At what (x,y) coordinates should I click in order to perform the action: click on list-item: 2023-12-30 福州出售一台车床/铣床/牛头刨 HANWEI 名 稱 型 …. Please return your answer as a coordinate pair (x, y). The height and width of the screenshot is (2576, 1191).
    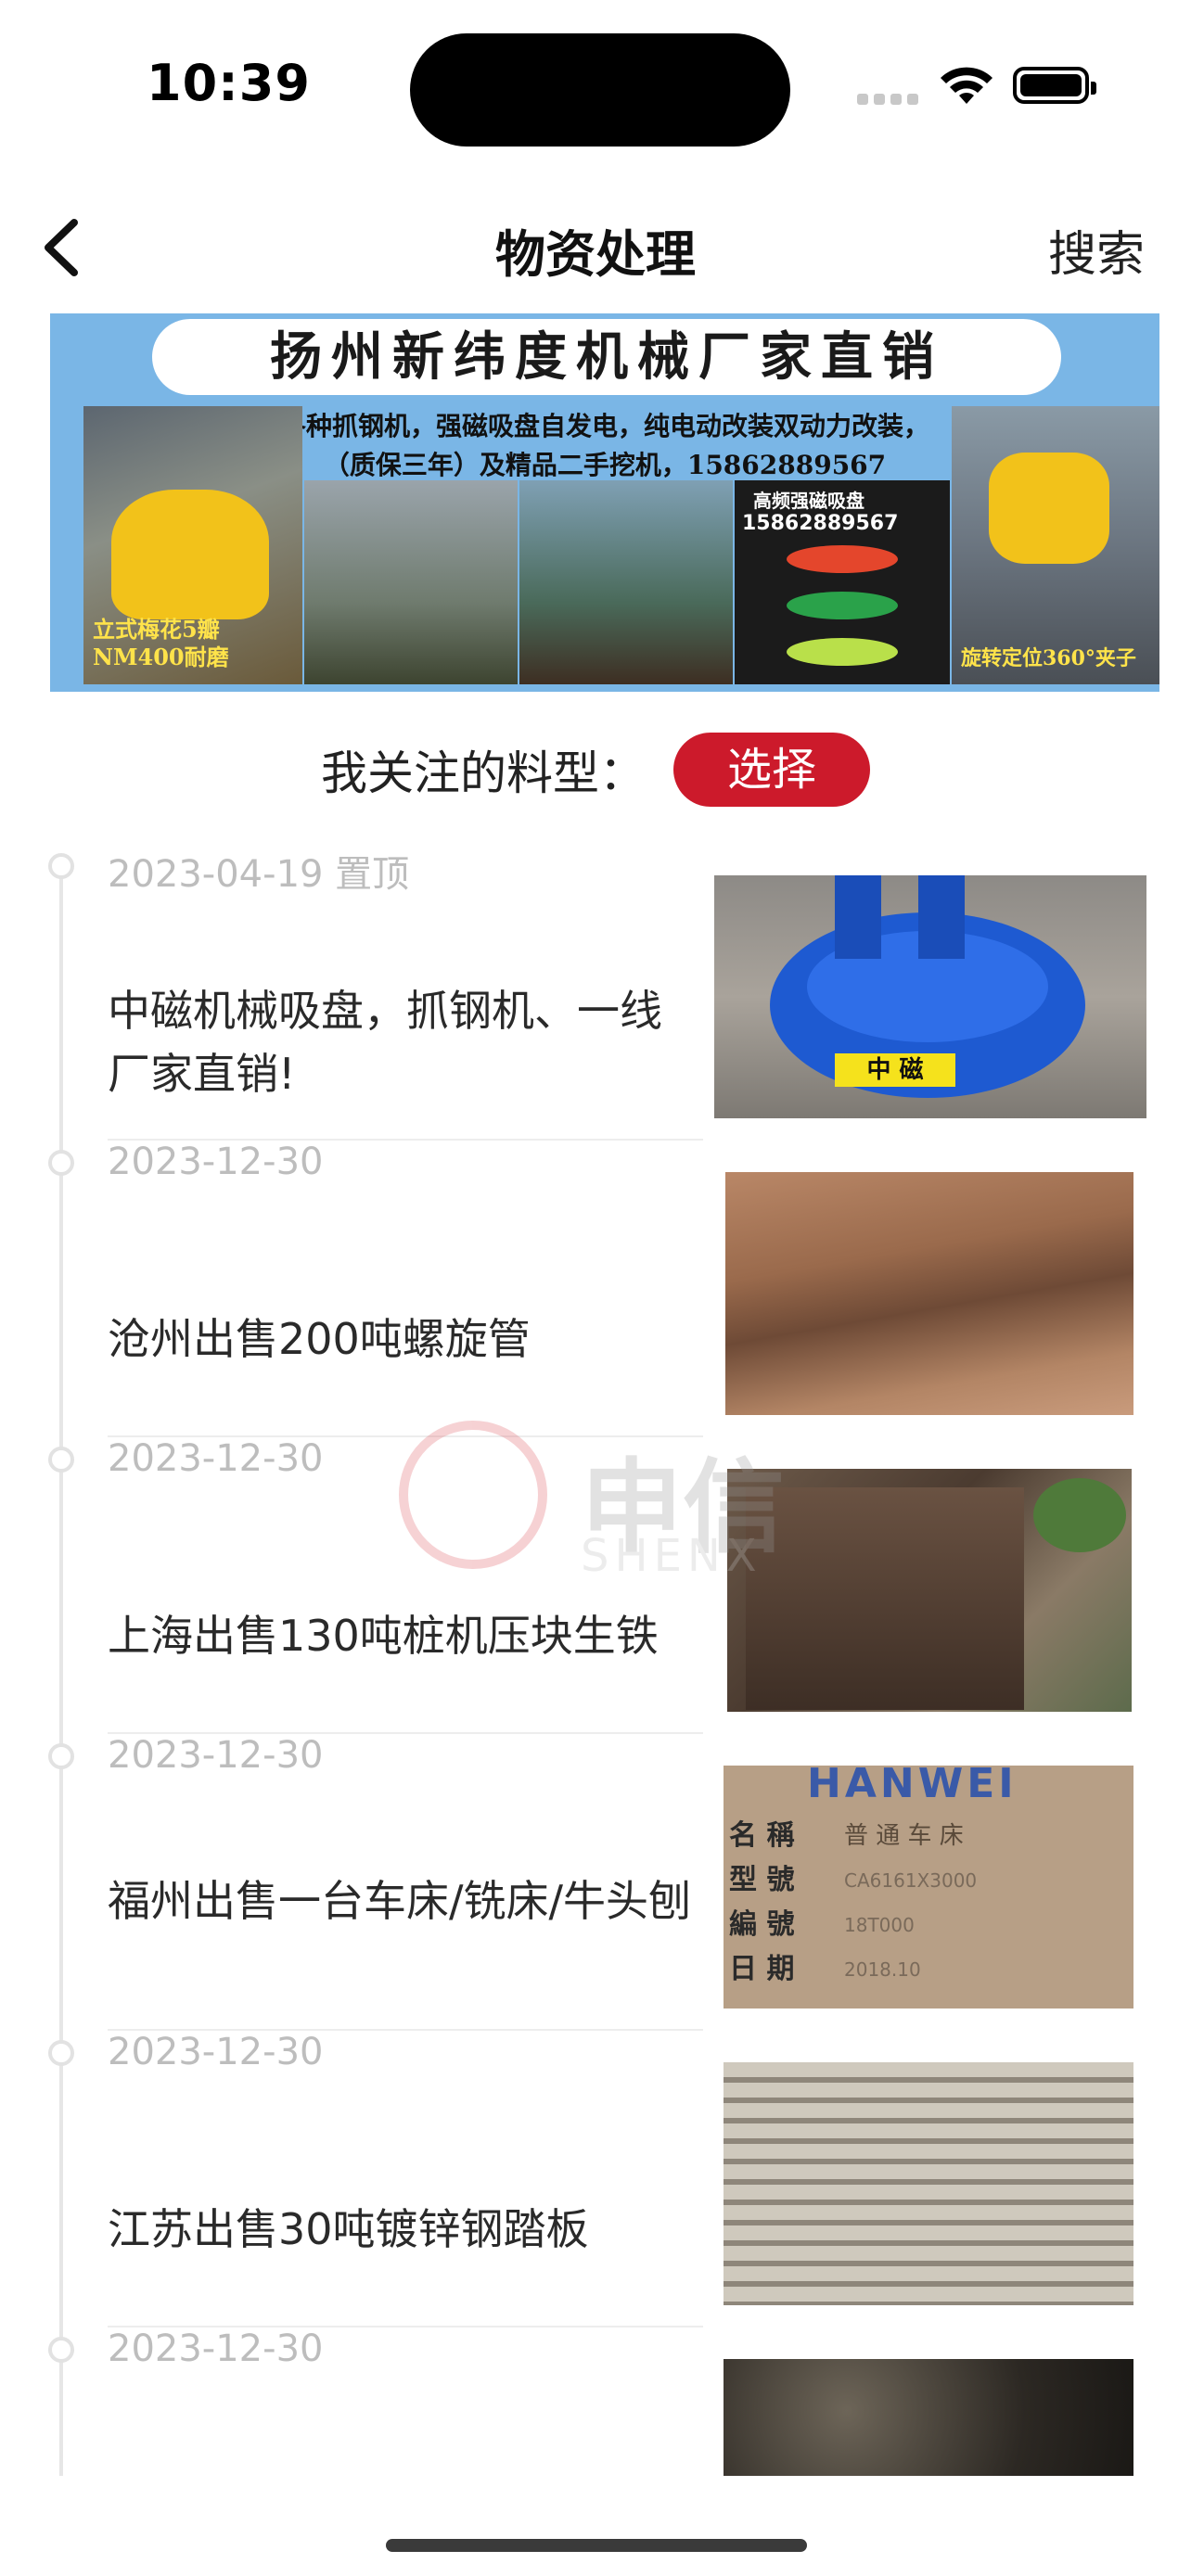
    Looking at the image, I should click on (595, 1882).